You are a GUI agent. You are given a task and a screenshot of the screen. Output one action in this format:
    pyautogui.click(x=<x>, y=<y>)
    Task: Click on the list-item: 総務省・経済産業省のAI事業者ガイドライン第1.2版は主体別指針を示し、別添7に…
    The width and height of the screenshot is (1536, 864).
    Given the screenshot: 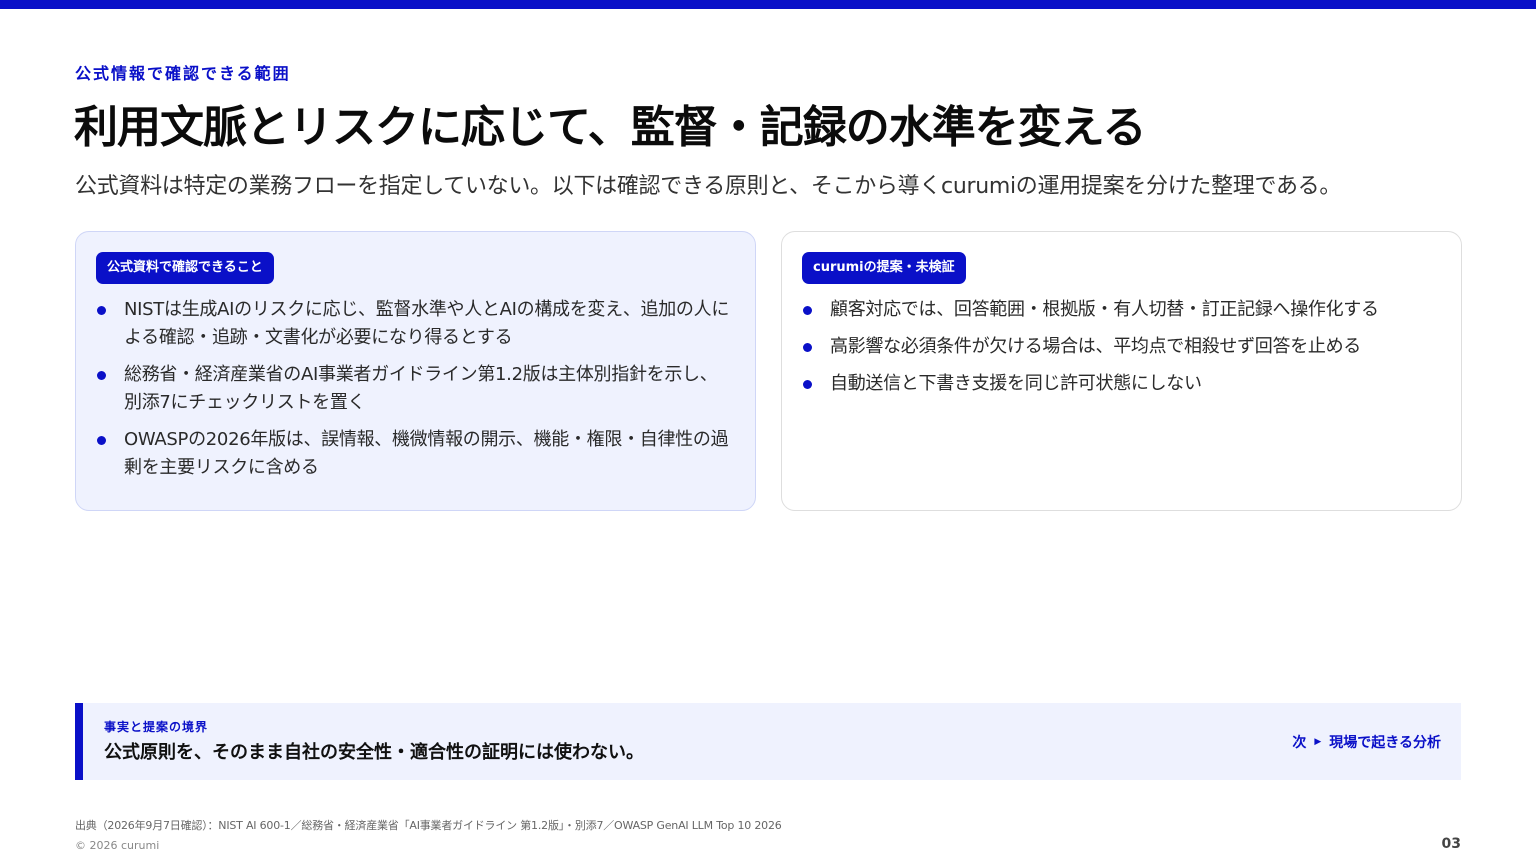 What is the action you would take?
    pyautogui.click(x=415, y=389)
    